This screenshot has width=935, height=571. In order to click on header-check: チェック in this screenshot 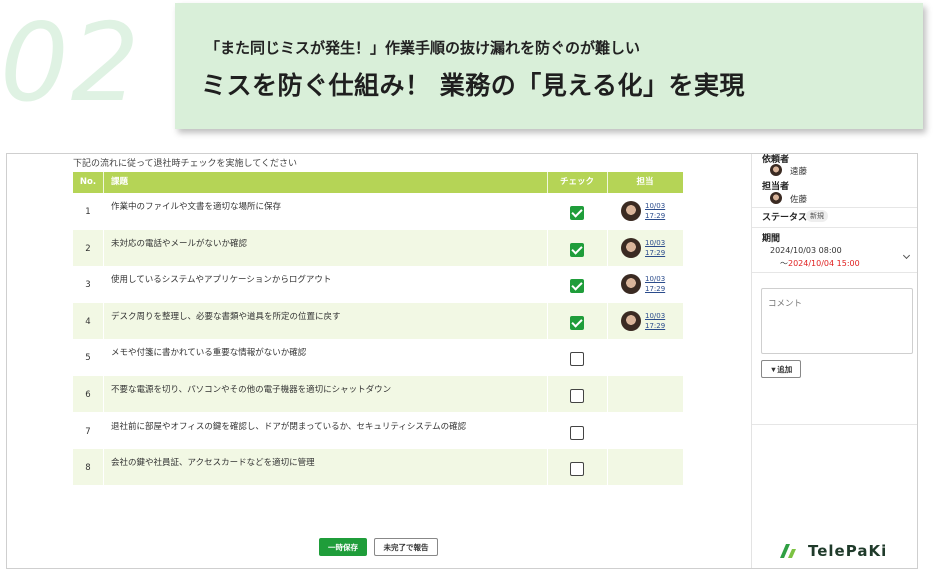, I will do `click(576, 182)`.